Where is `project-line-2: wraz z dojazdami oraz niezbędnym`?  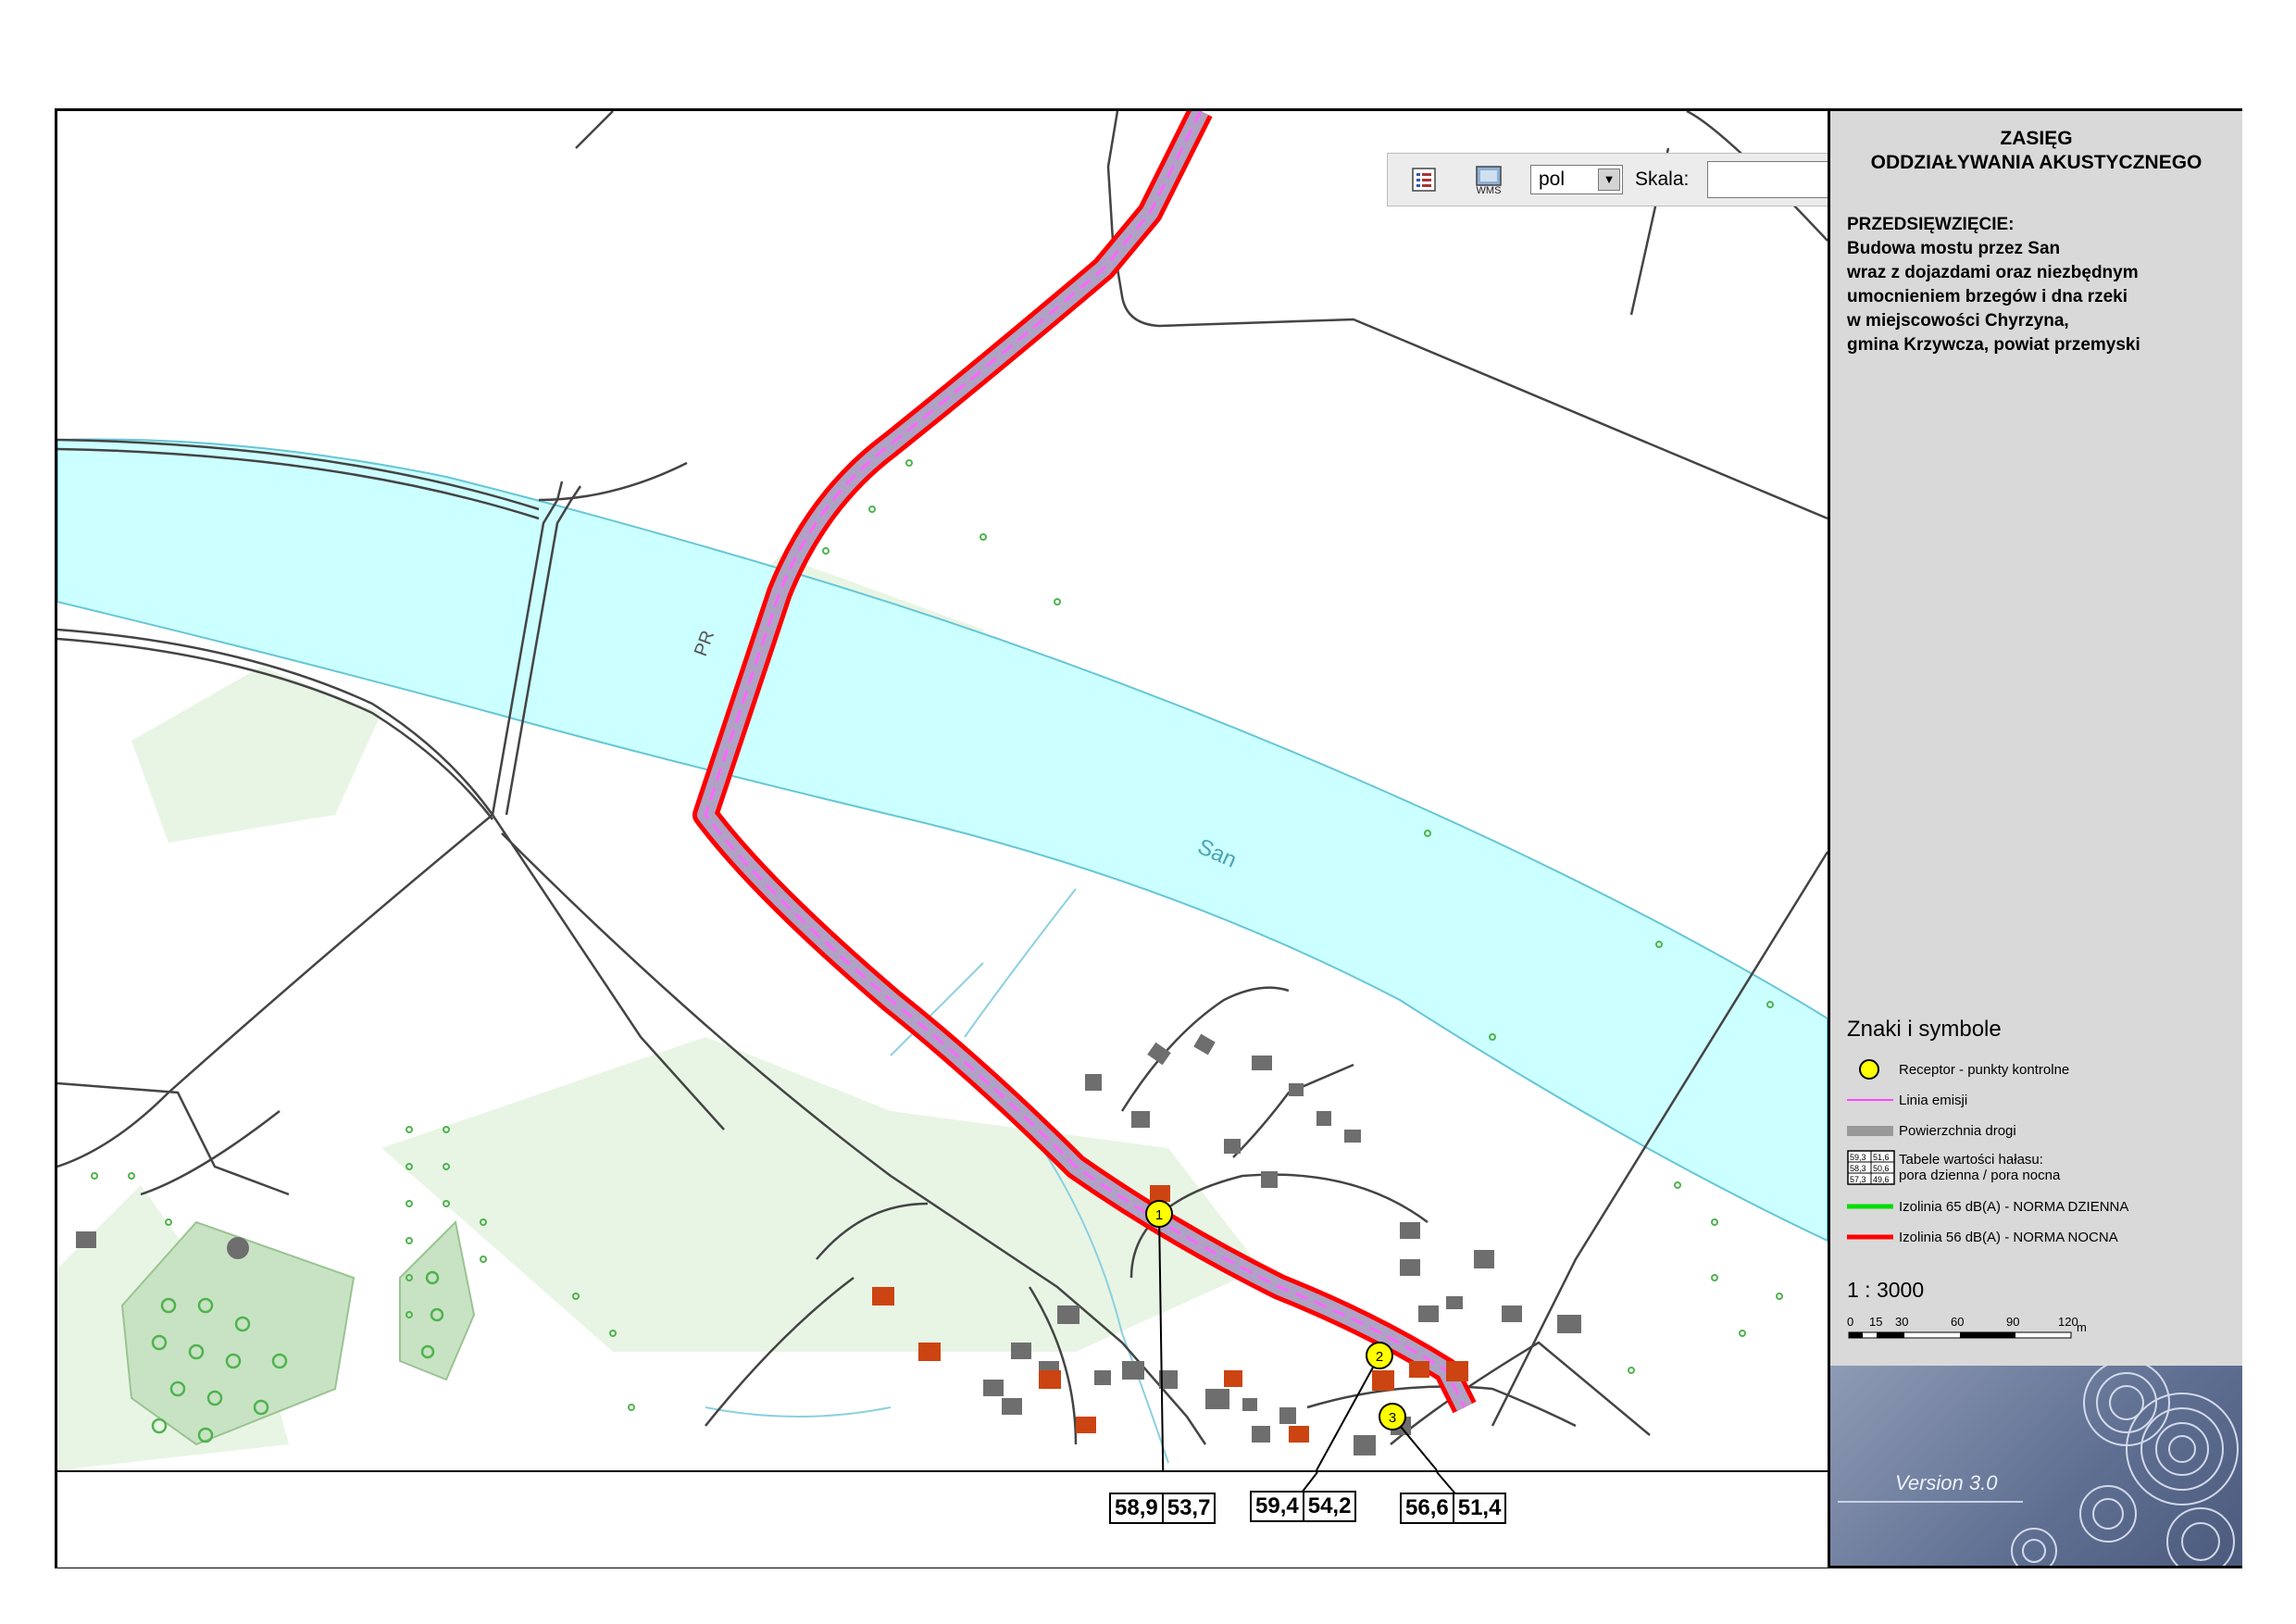
project-line-2: wraz z dojazdami oraz niezbędnym is located at coordinates (1993, 272).